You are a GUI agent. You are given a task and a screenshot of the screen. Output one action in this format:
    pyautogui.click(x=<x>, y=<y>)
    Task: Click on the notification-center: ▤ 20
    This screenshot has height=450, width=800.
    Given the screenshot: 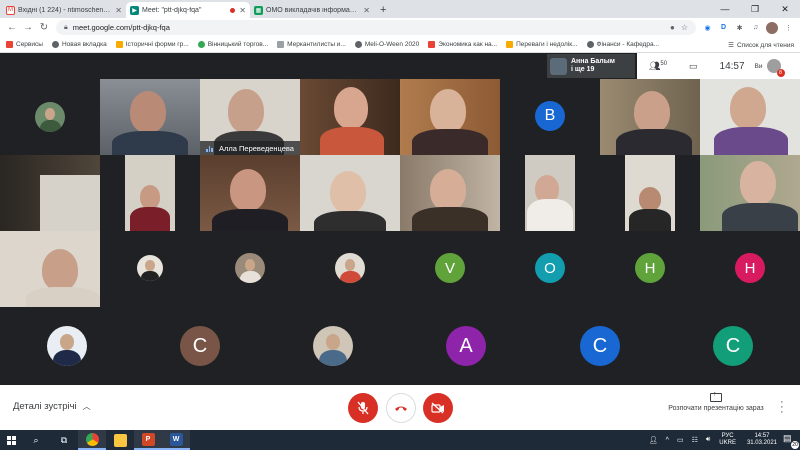 What is the action you would take?
    pyautogui.click(x=791, y=441)
    